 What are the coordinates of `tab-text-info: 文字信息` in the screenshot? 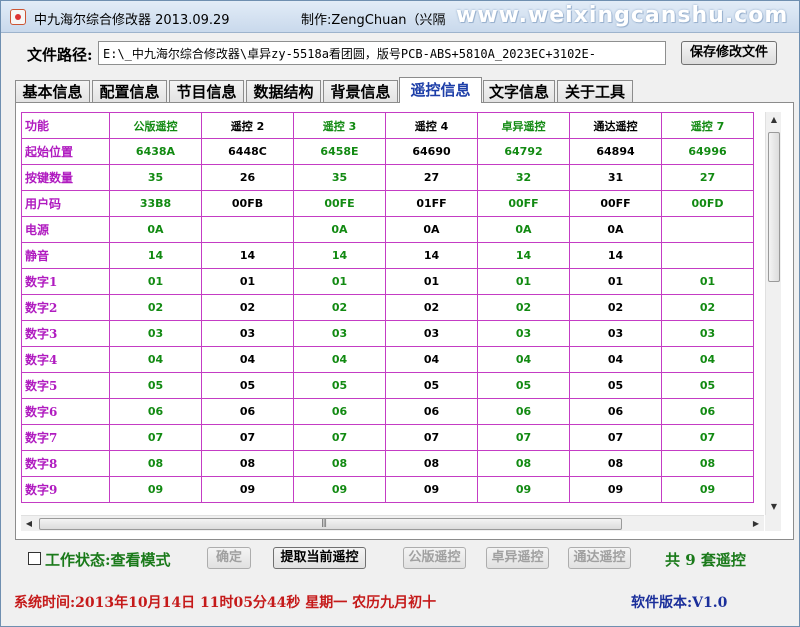 It's located at (519, 91).